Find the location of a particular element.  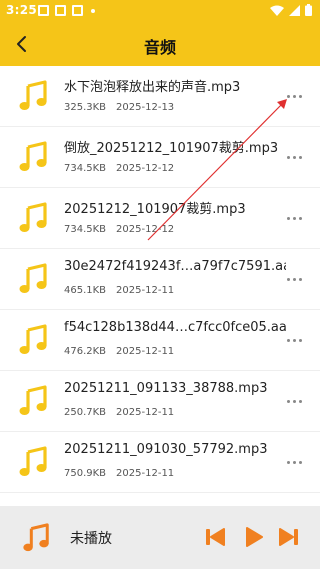

play-button is located at coordinates (253, 537).